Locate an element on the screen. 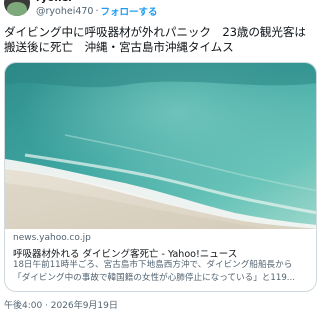 Image resolution: width=320 pixels, height=320 pixels. handle-row: @ryohei470 · フォローする is located at coordinates (97, 11).